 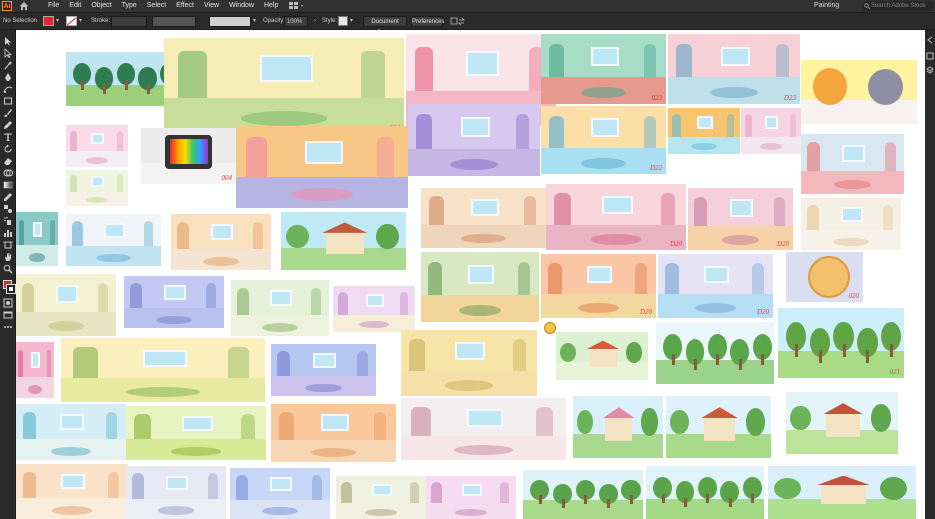 What do you see at coordinates (8, 327) in the screenshot?
I see `edit-toolbar-icon` at bounding box center [8, 327].